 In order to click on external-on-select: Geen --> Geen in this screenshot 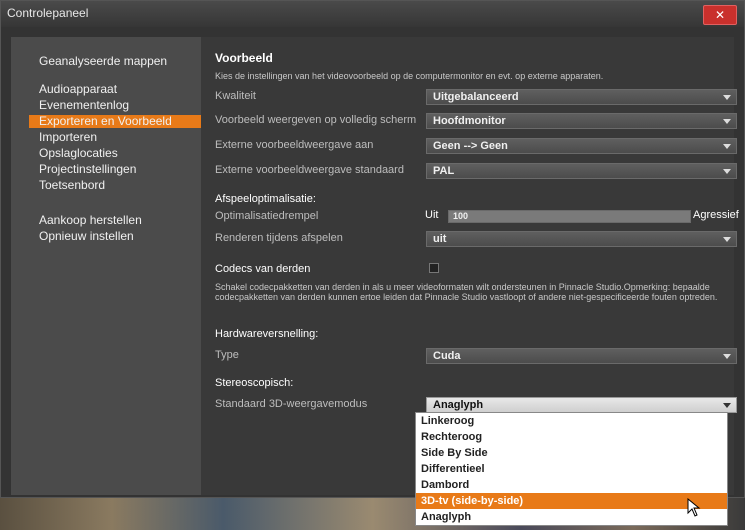, I will do `click(581, 146)`.